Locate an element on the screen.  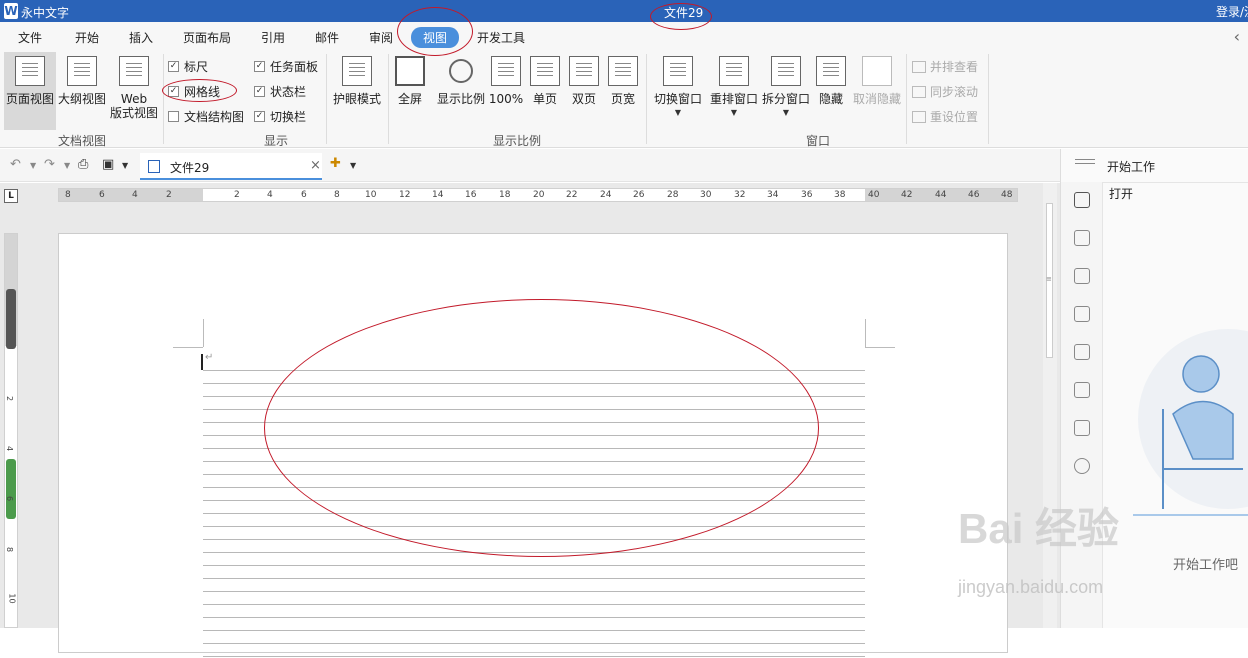
structure-icon is located at coordinates (1082, 276).